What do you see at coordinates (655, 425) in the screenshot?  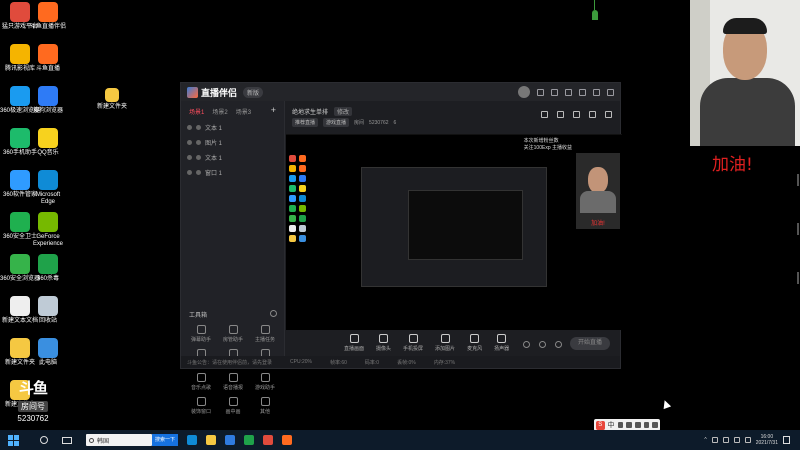 I see `skin-icon` at bounding box center [655, 425].